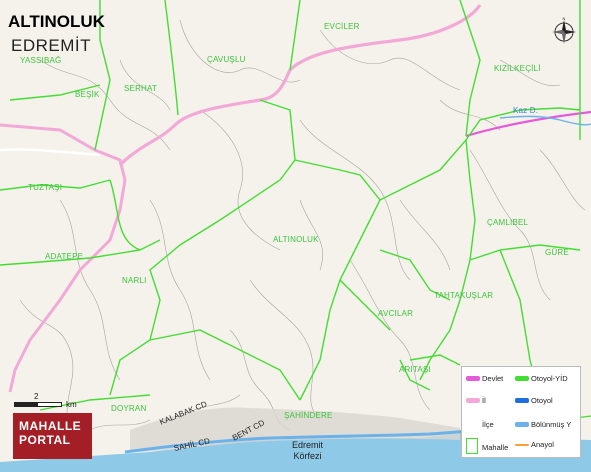 The image size is (591, 472). Describe the element at coordinates (226, 59) in the screenshot. I see `place-label: ÇAVUŞLU` at that location.